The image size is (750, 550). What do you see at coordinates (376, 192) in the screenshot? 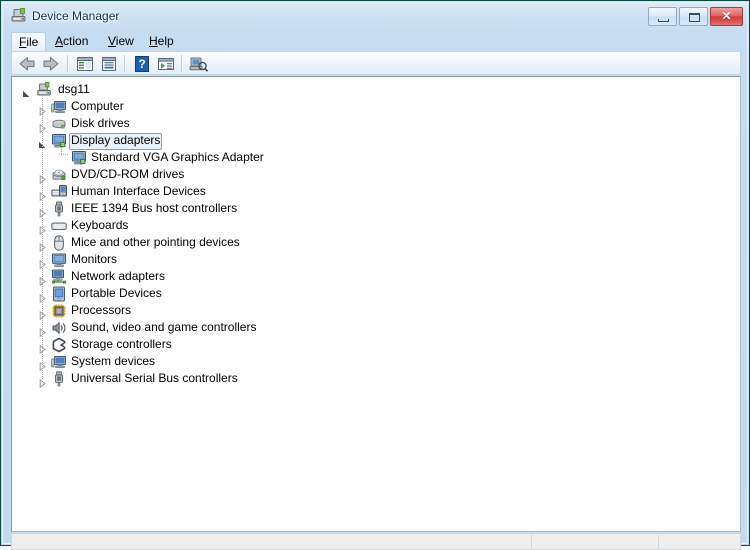
I see `tree-item: Human Interface Devices` at bounding box center [376, 192].